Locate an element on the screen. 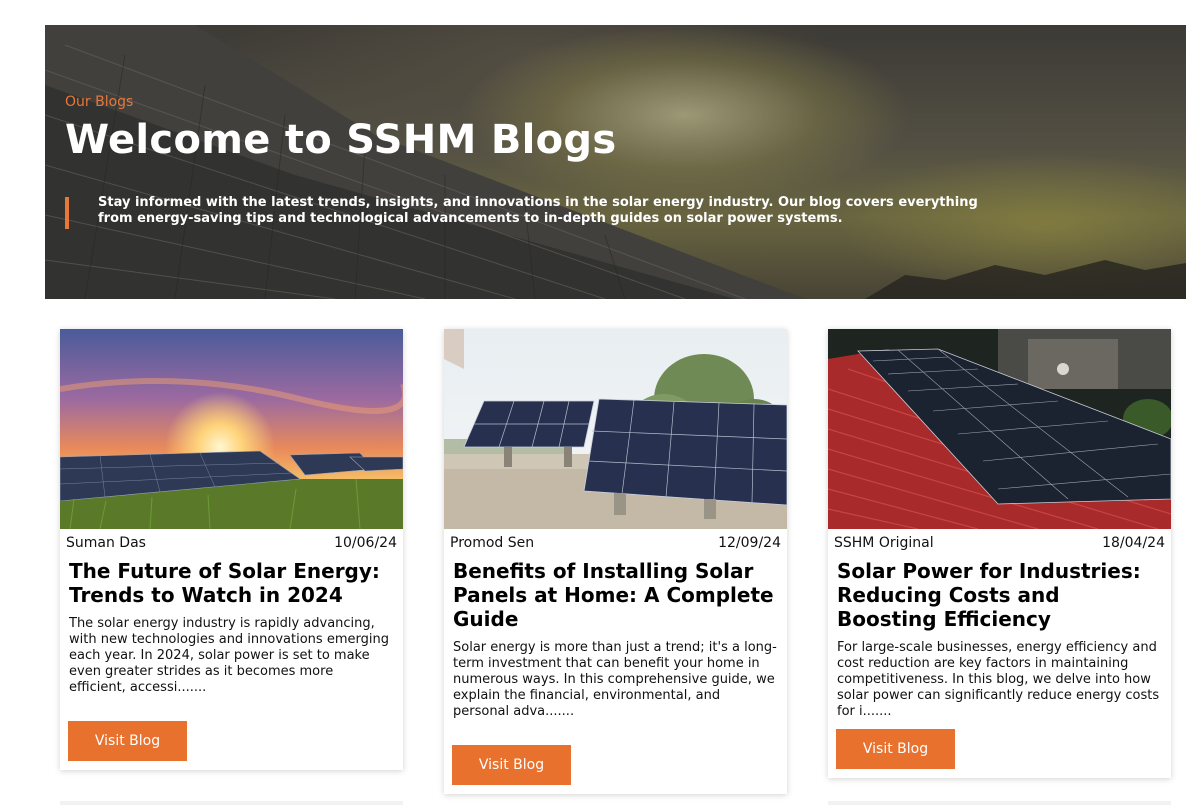 The height and width of the screenshot is (805, 1202). hero-eyebrow: Our Blogs is located at coordinates (99, 102).